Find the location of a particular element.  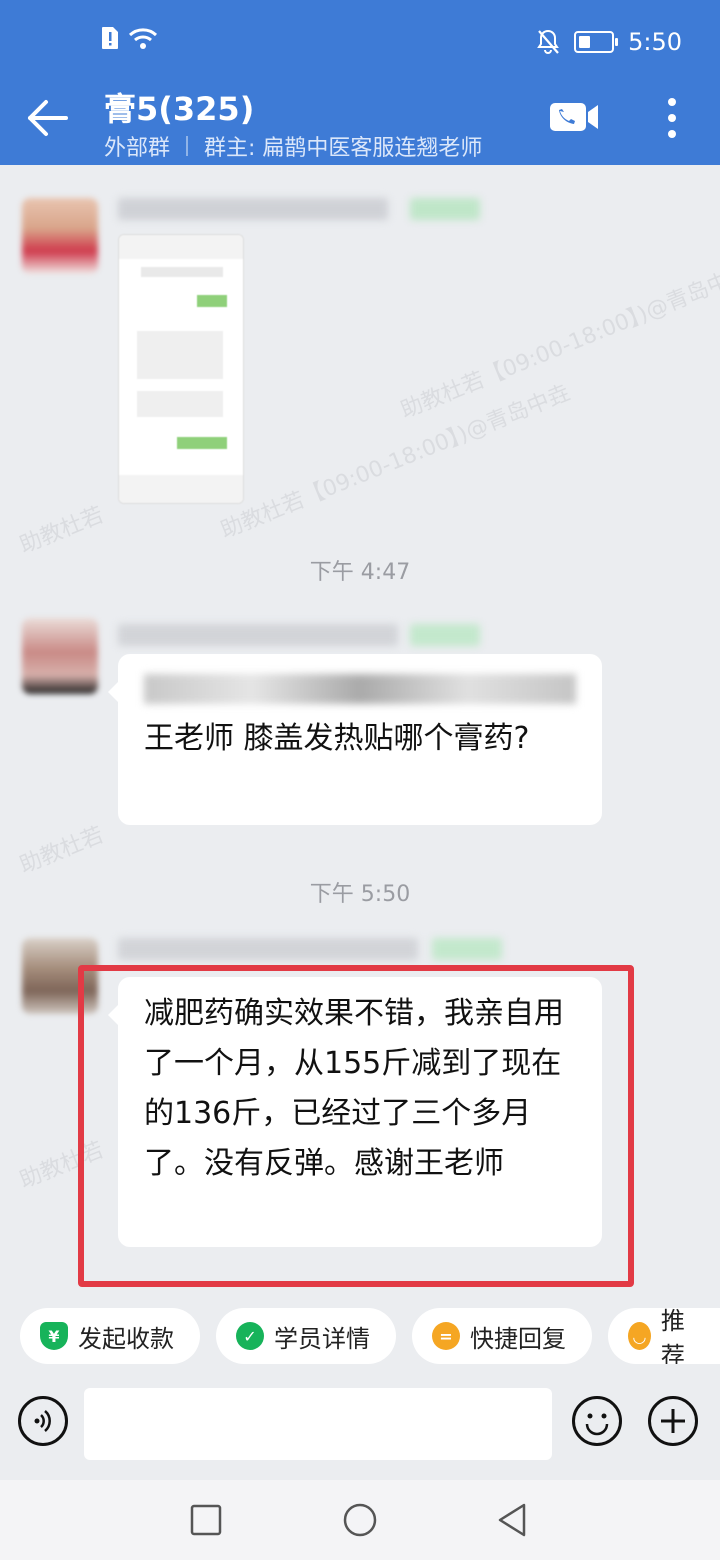

plus-icon is located at coordinates (673, 1421).